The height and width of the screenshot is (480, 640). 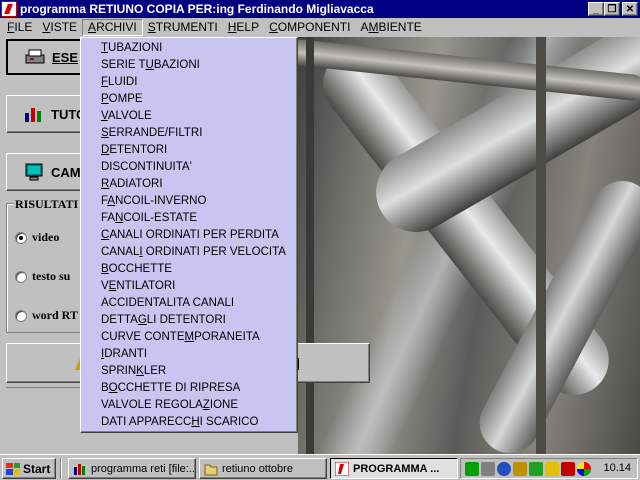 What do you see at coordinates (21, 237) in the screenshot?
I see `radio-video-circle` at bounding box center [21, 237].